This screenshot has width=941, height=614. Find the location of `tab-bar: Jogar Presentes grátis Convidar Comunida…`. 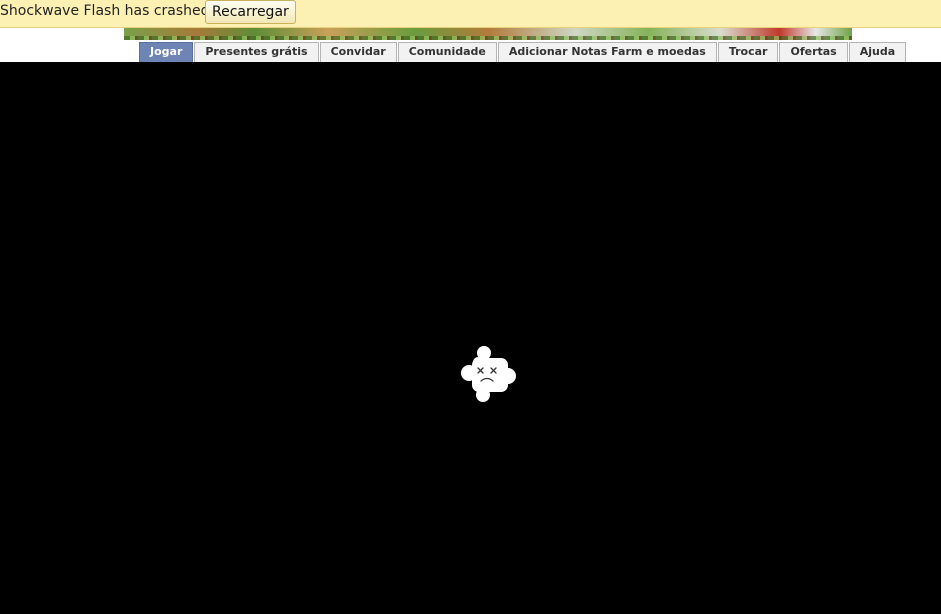

tab-bar: Jogar Presentes grátis Convidar Comunida… is located at coordinates (523, 52).